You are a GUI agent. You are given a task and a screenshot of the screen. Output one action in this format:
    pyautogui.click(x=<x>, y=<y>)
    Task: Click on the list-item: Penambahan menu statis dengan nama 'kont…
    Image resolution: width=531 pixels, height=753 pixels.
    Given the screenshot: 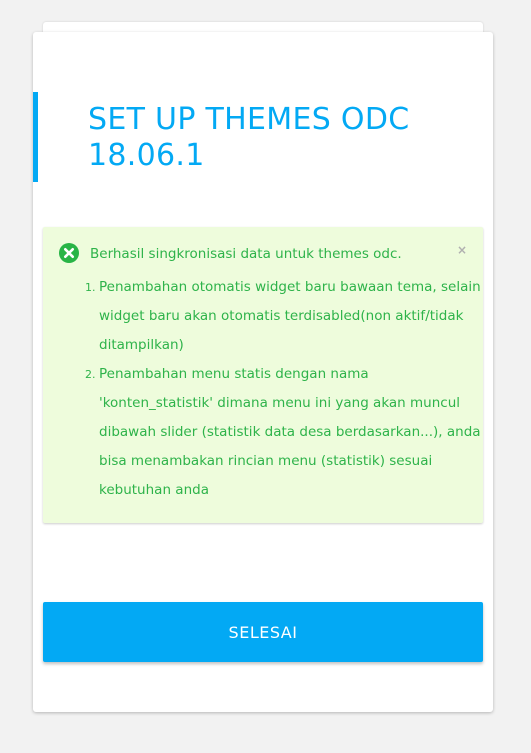 What is the action you would take?
    pyautogui.click(x=291, y=432)
    